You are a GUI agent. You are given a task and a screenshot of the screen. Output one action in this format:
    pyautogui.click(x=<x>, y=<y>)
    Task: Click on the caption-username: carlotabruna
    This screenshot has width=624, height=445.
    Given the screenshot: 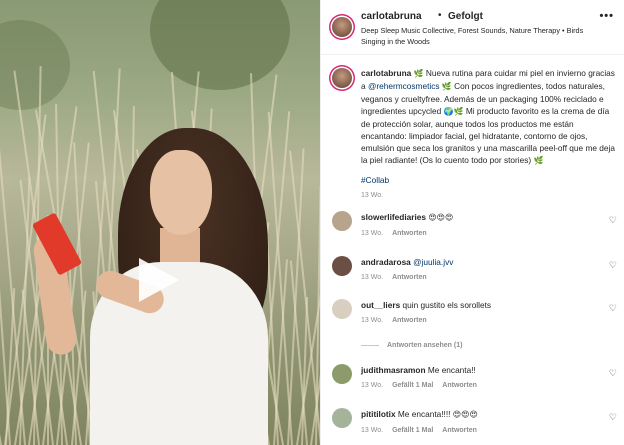 What is the action you would take?
    pyautogui.click(x=386, y=73)
    